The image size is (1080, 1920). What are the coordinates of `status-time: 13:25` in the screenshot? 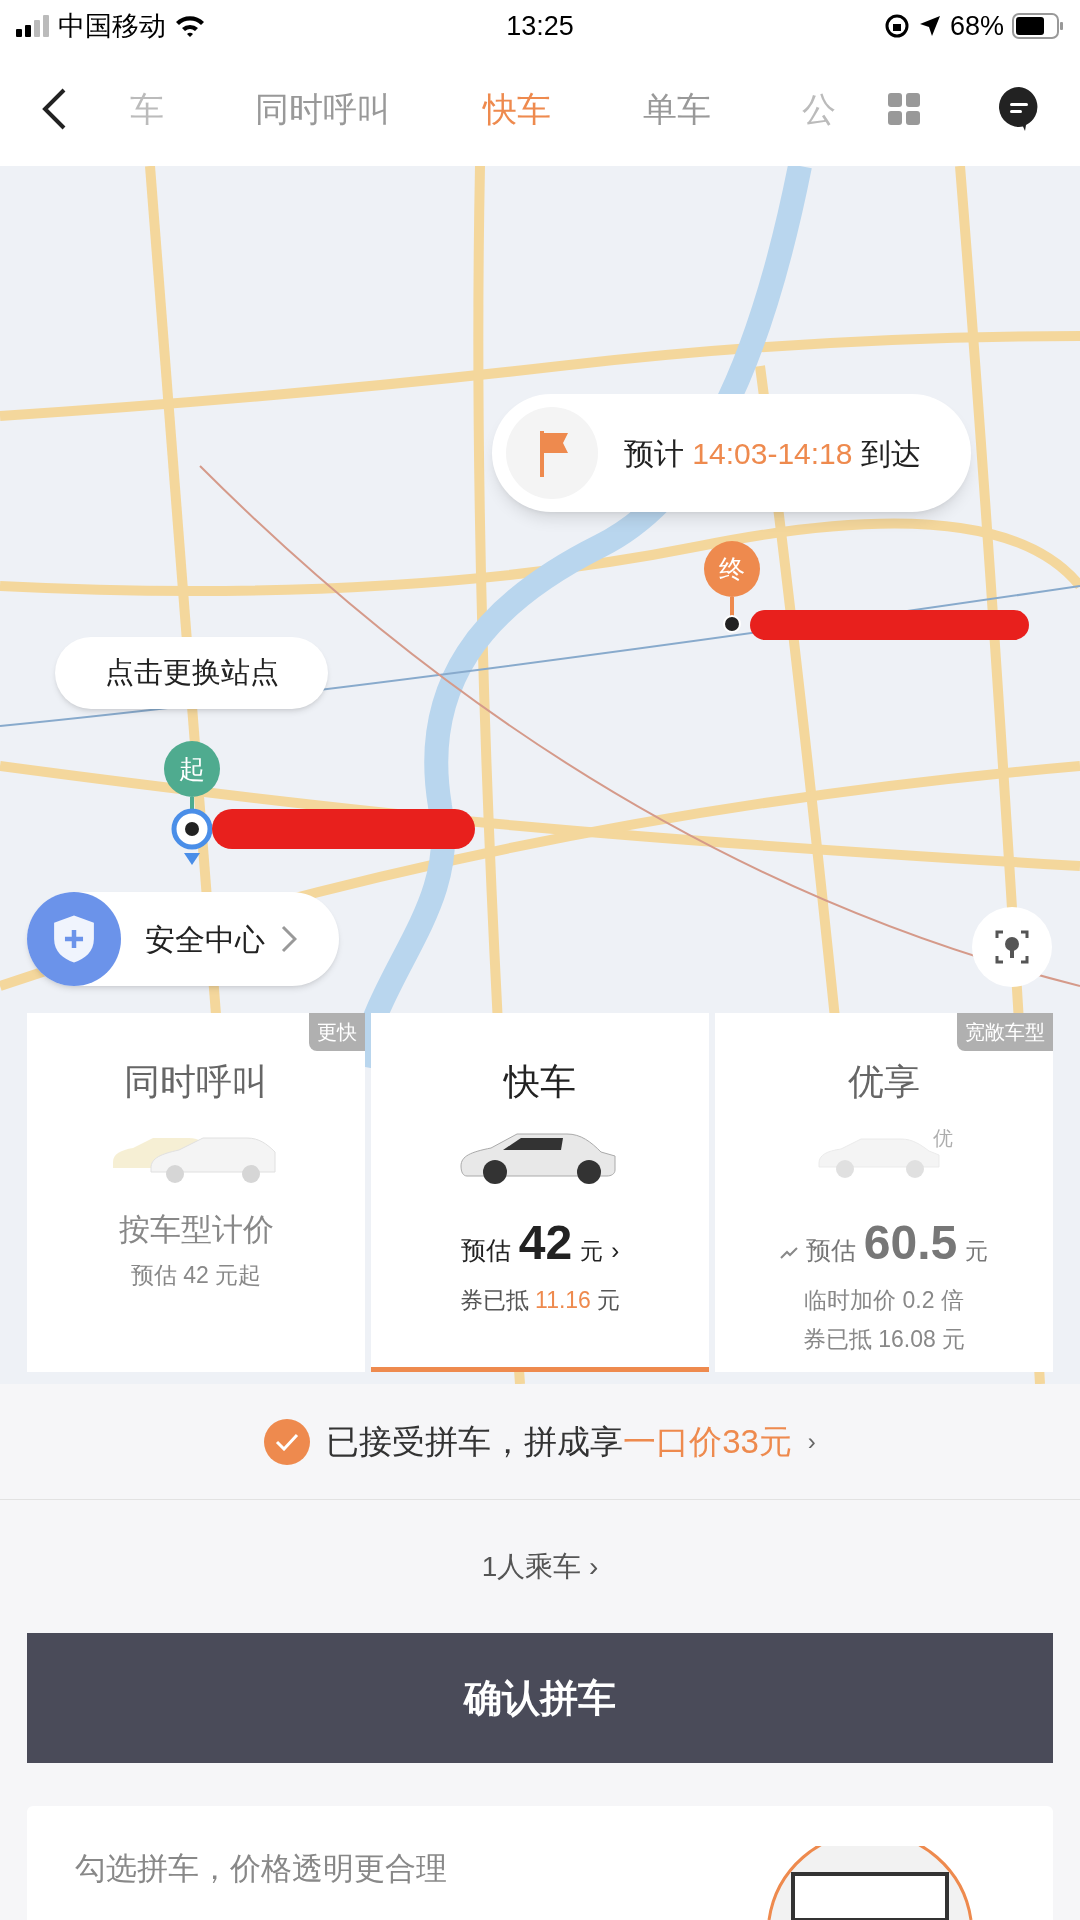 It's located at (540, 26).